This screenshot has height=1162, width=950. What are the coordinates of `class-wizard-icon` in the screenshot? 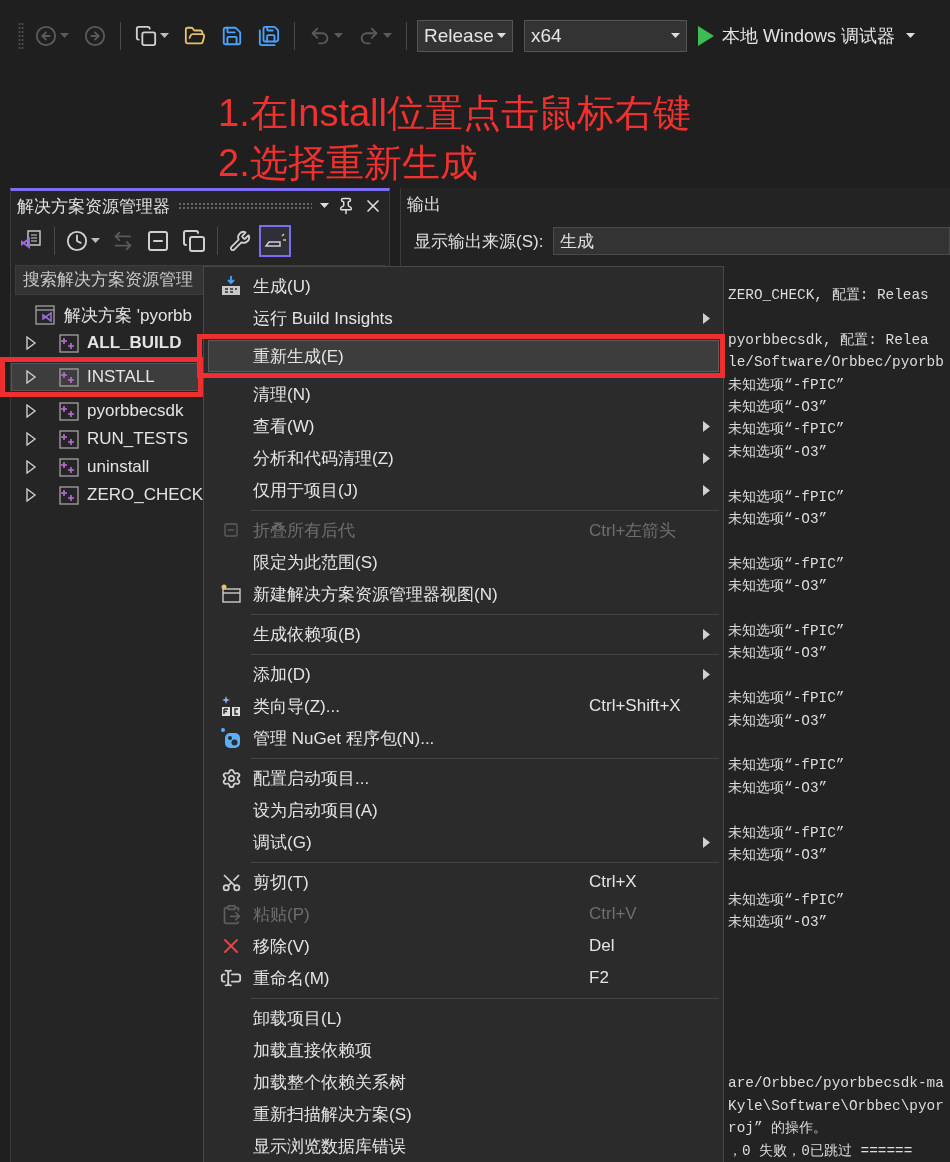 It's located at (231, 706).